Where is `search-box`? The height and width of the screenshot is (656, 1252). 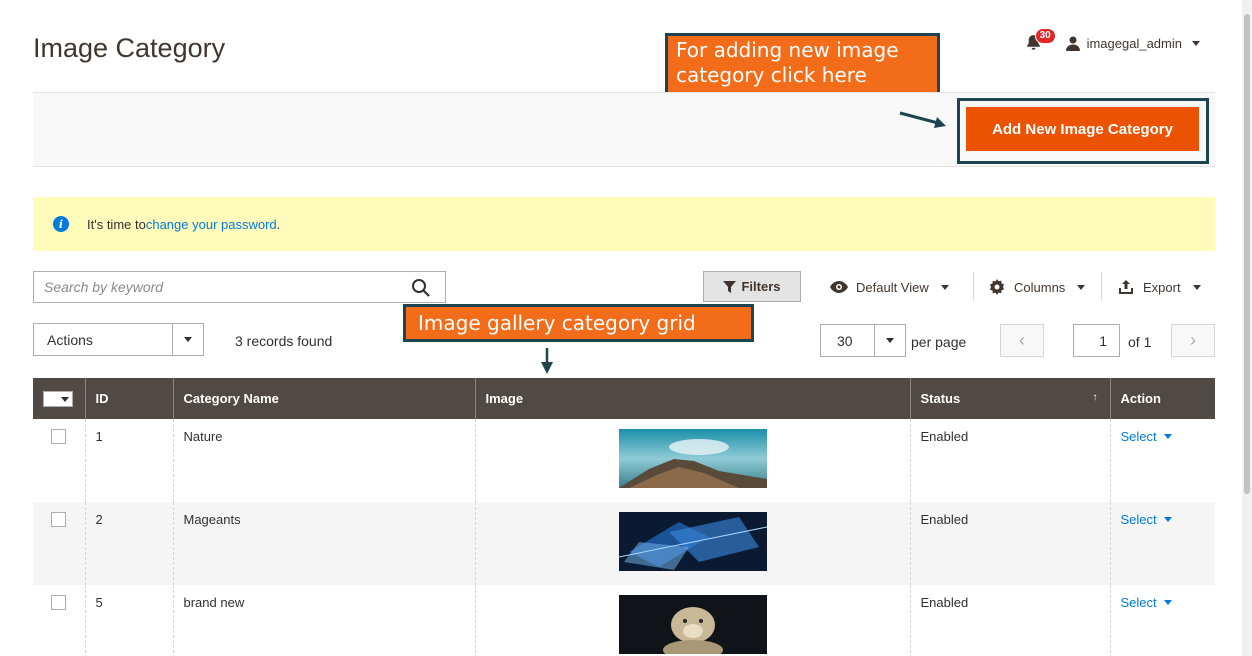 search-box is located at coordinates (239, 287).